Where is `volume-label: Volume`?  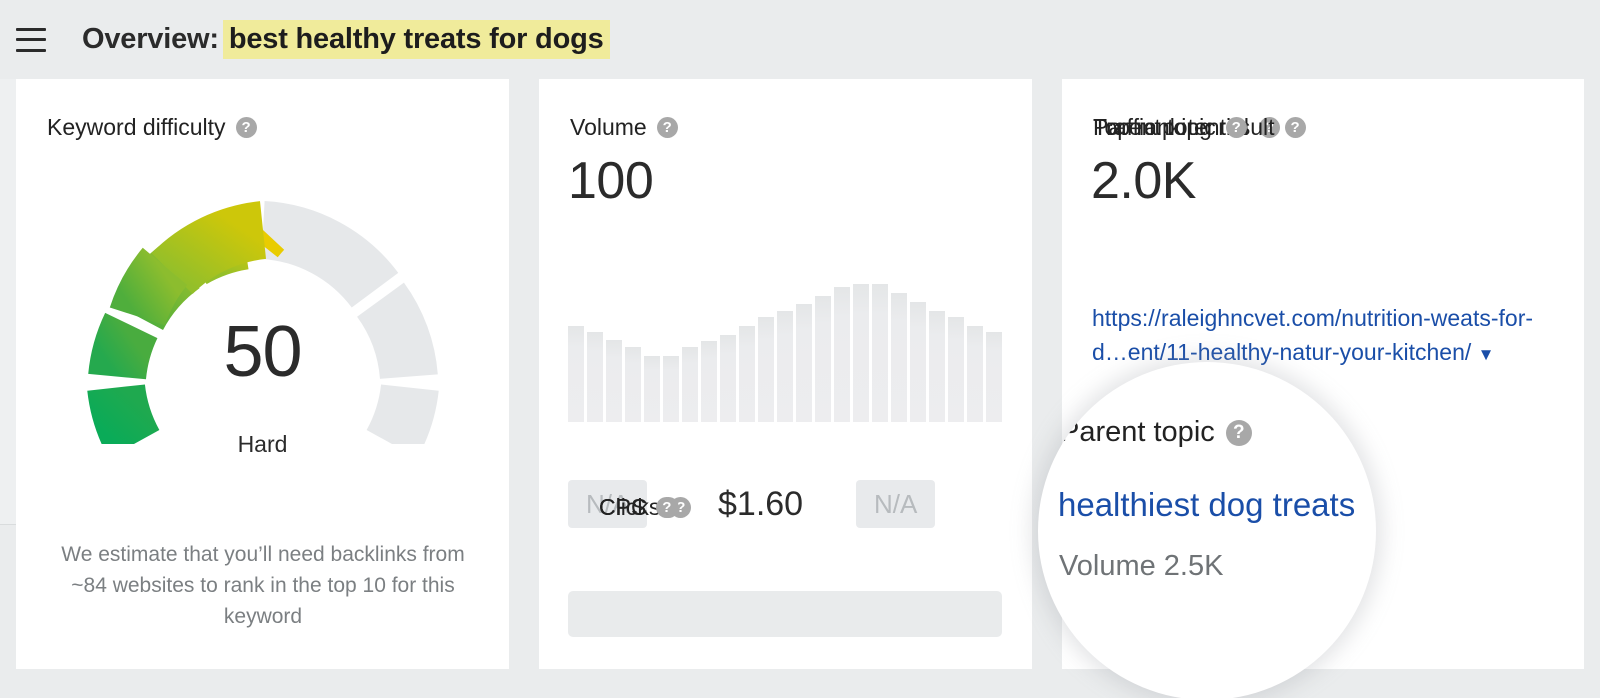
volume-label: Volume is located at coordinates (608, 127).